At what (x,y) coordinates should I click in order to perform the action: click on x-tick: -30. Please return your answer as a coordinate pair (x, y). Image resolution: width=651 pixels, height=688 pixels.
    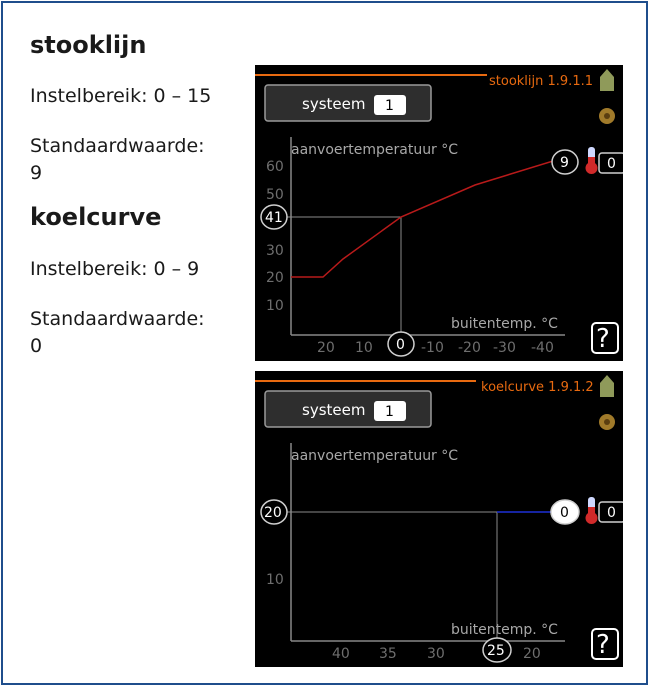
    Looking at the image, I should click on (504, 348).